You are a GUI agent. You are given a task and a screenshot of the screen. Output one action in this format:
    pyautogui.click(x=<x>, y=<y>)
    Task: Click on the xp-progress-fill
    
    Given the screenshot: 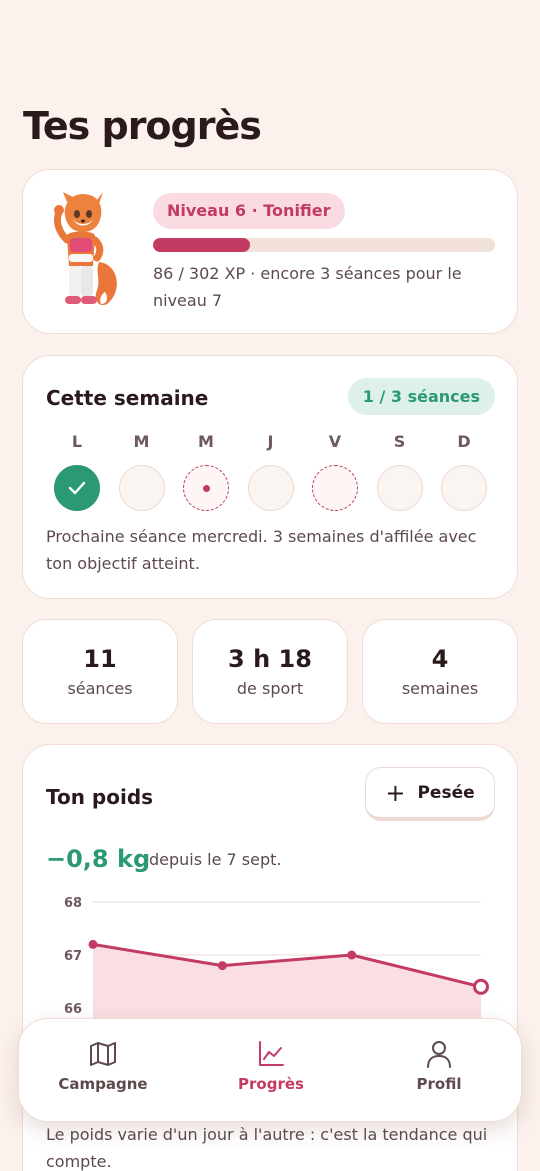 What is the action you would take?
    pyautogui.click(x=202, y=245)
    